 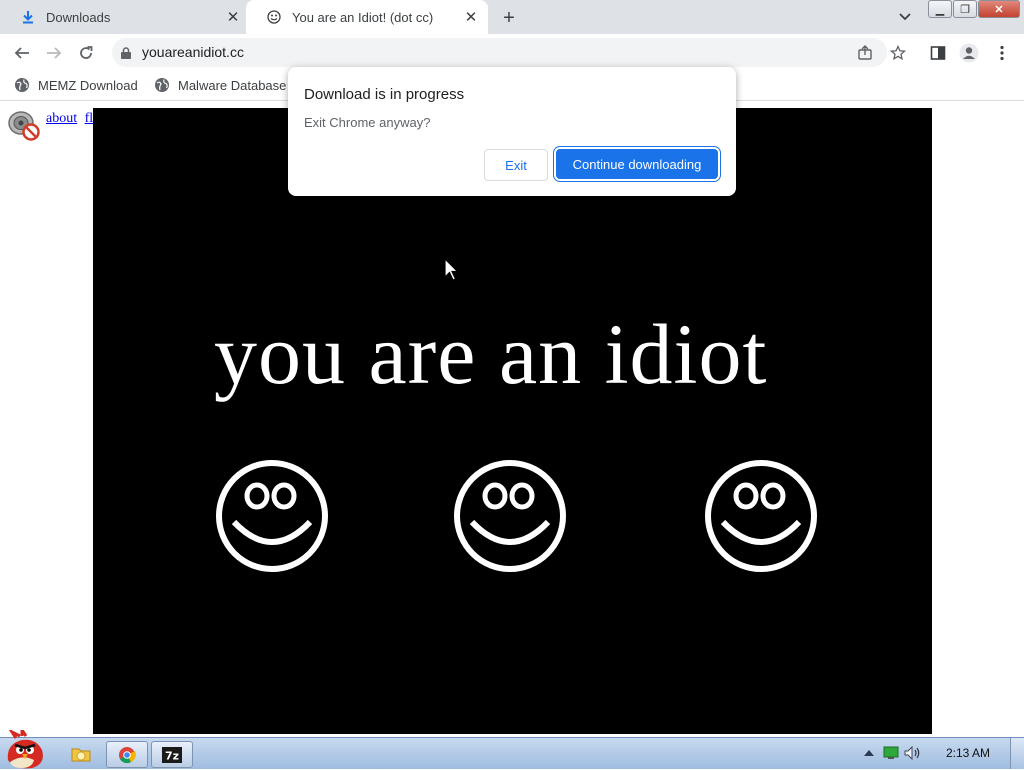 I want to click on start-button-icon, so click(x=25, y=750).